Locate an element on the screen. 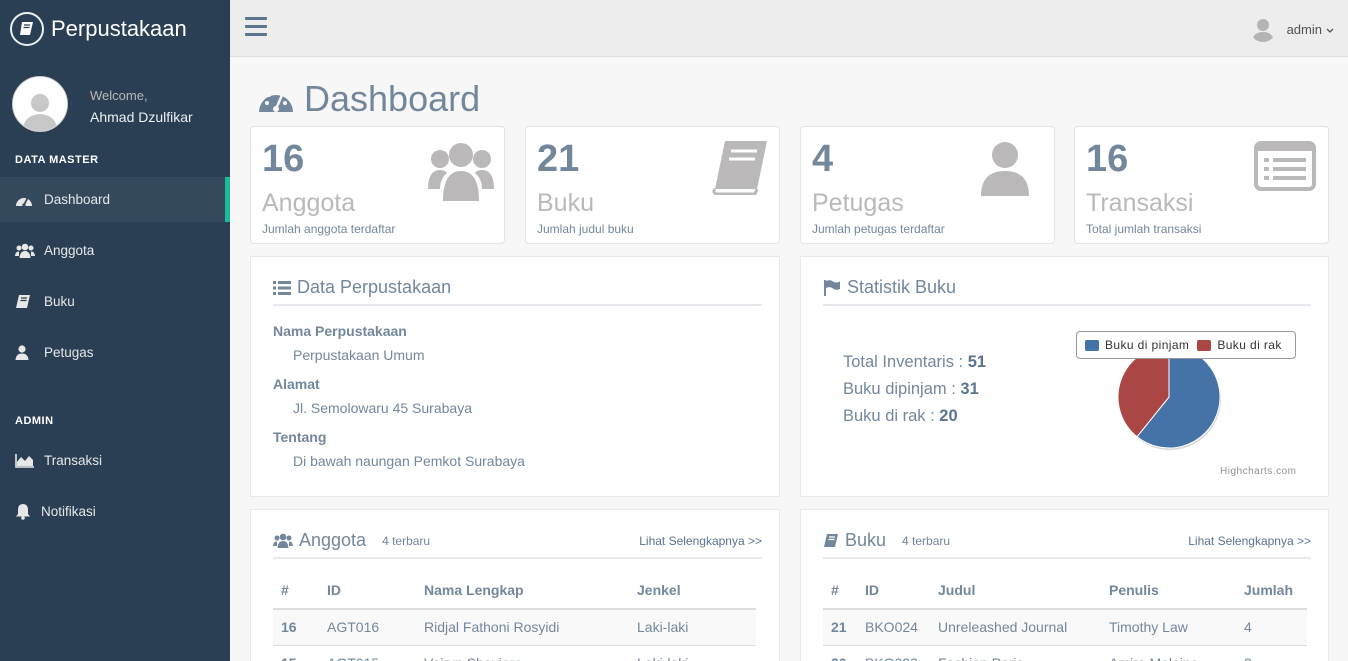 This screenshot has width=1348, height=661. tile-desc: Total jumlah transaksi is located at coordinates (1144, 229).